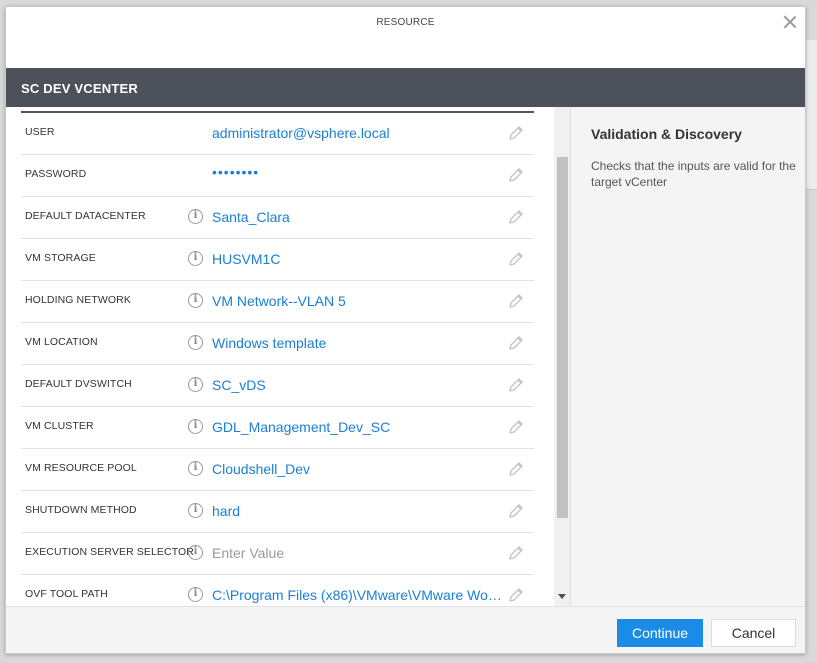  What do you see at coordinates (81, 468) in the screenshot?
I see `field-label: VM RESOURCE POOL` at bounding box center [81, 468].